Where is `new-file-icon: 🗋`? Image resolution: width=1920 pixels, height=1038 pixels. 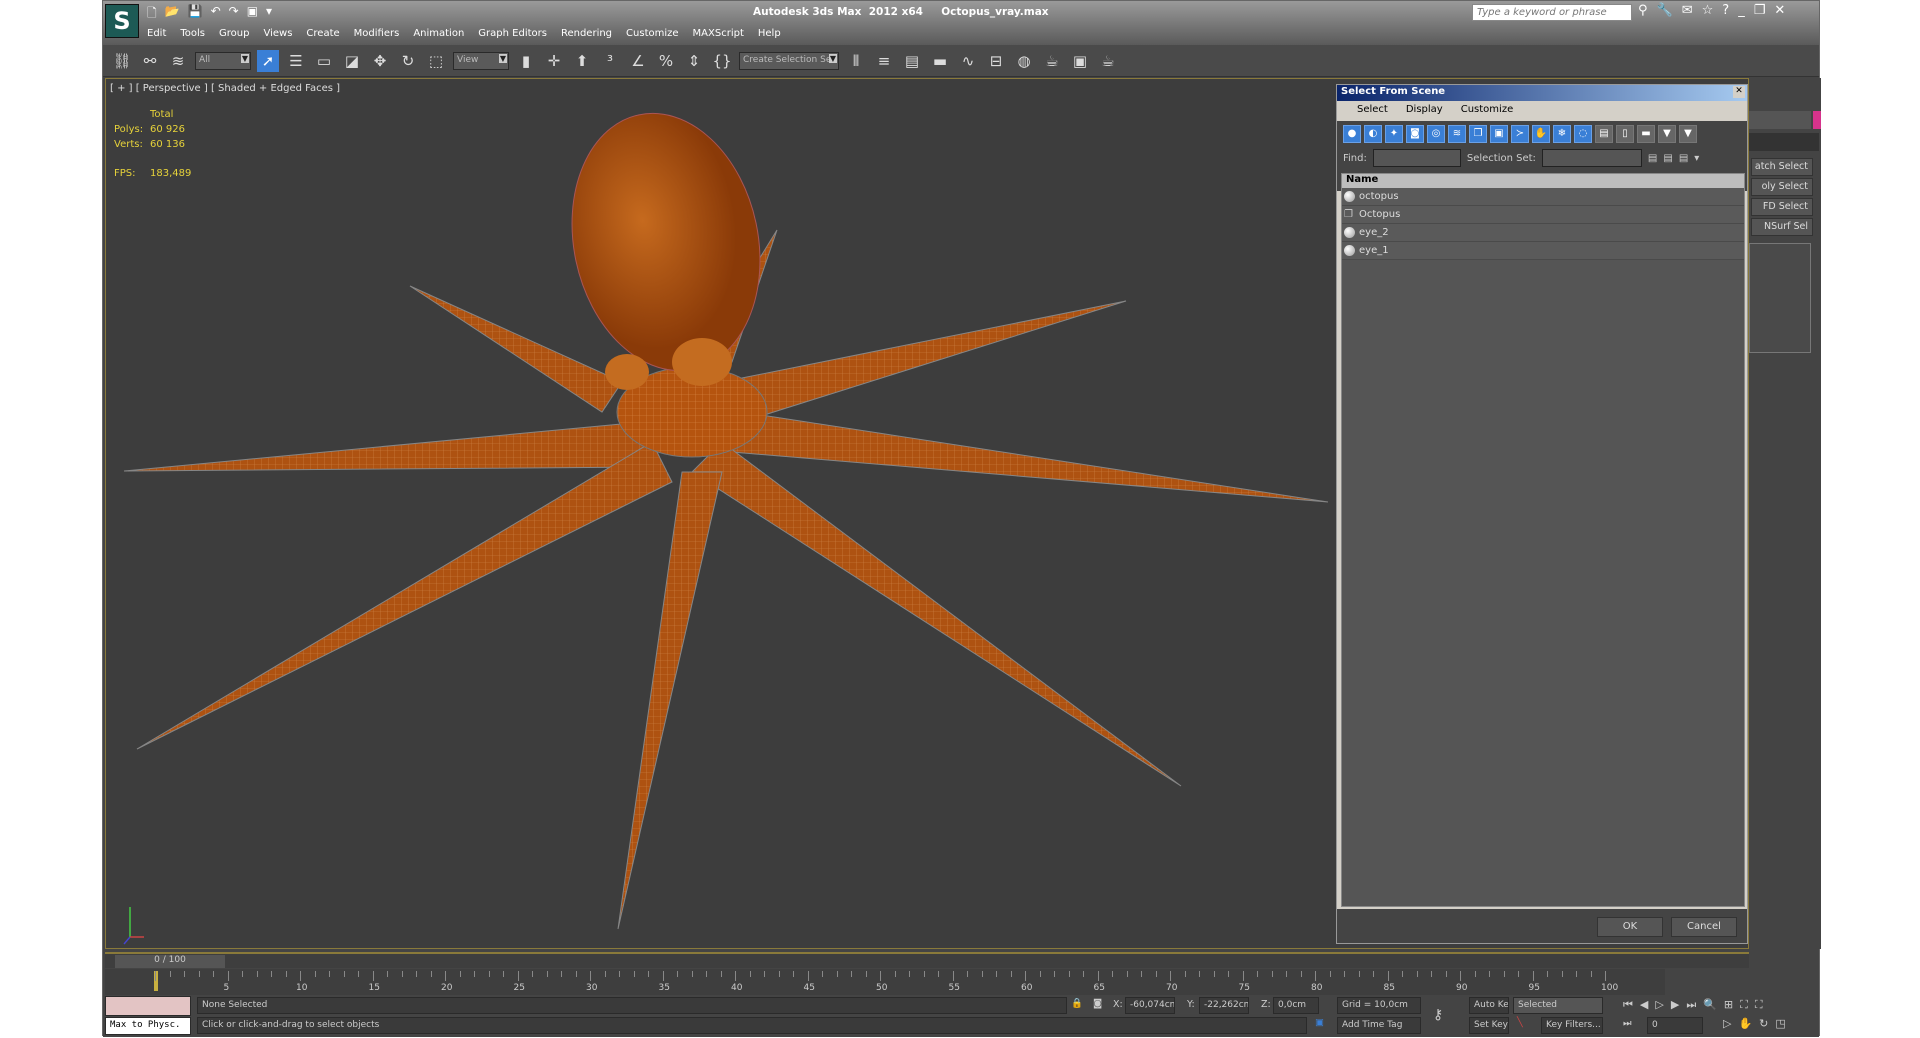
new-file-icon: 🗋 is located at coordinates (152, 14).